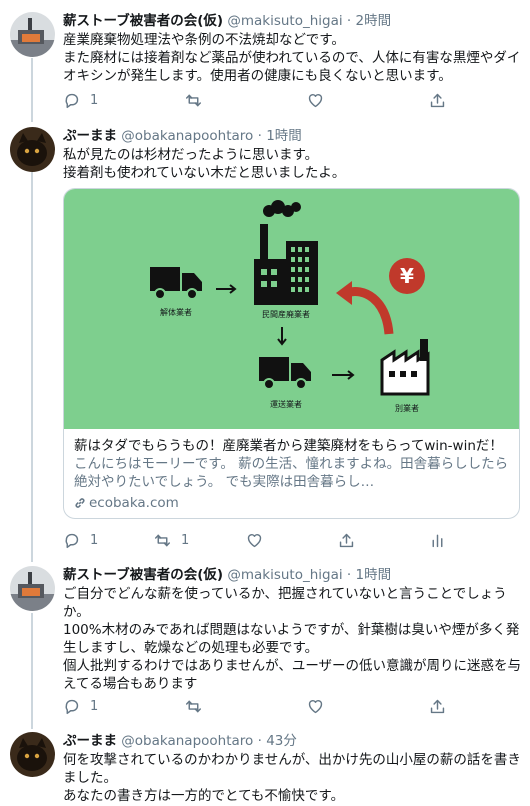 The width and height of the screenshot is (530, 806). What do you see at coordinates (185, 540) in the screenshot?
I see `retweet-count: 1` at bounding box center [185, 540].